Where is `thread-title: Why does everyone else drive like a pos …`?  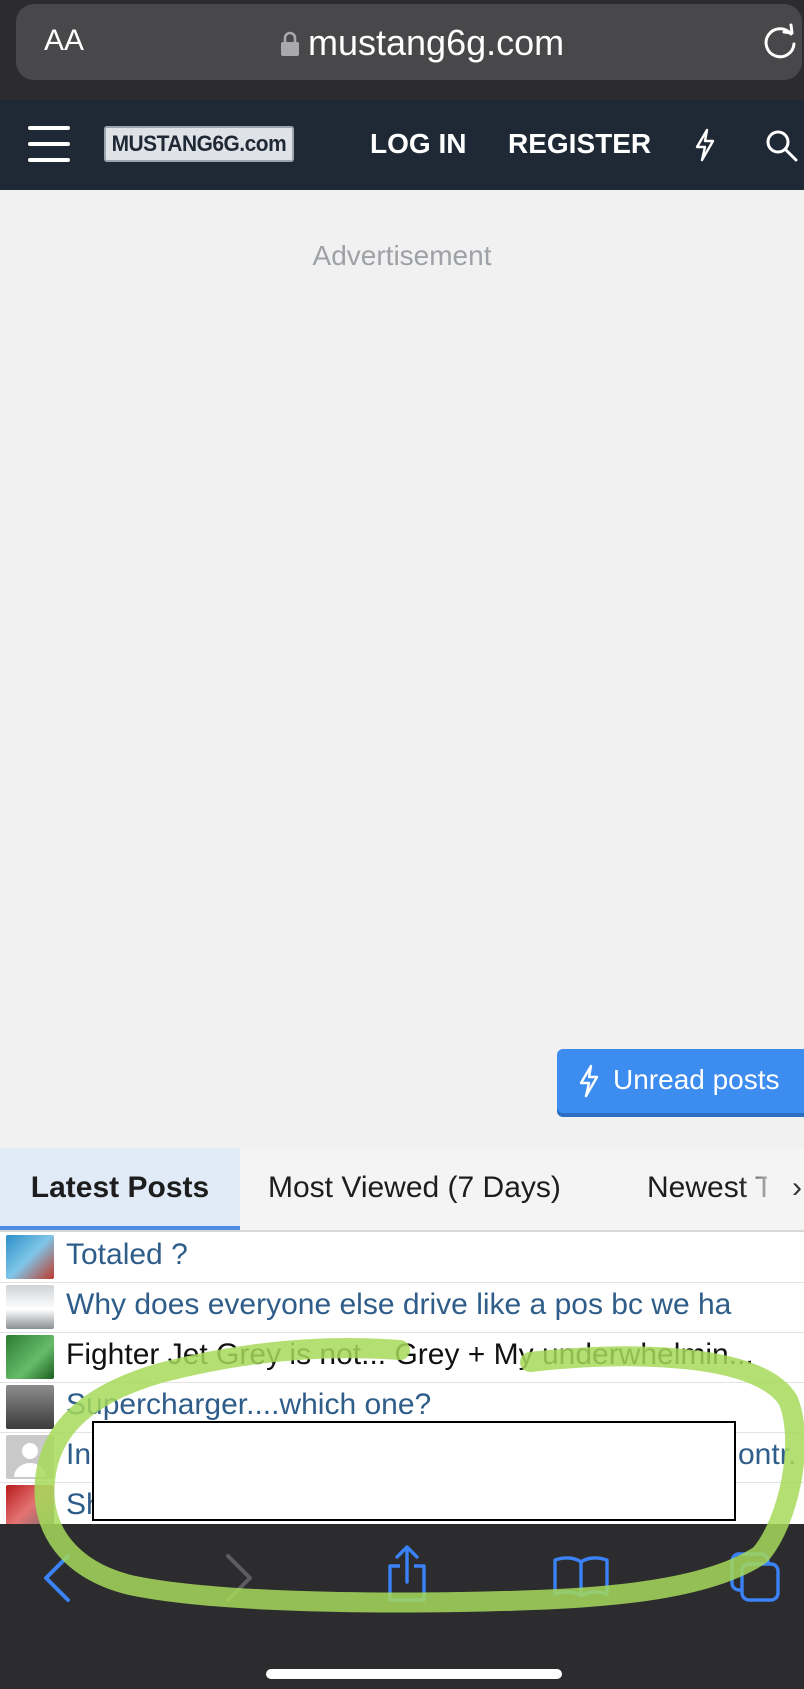 thread-title: Why does everyone else drive like a pos … is located at coordinates (398, 1305).